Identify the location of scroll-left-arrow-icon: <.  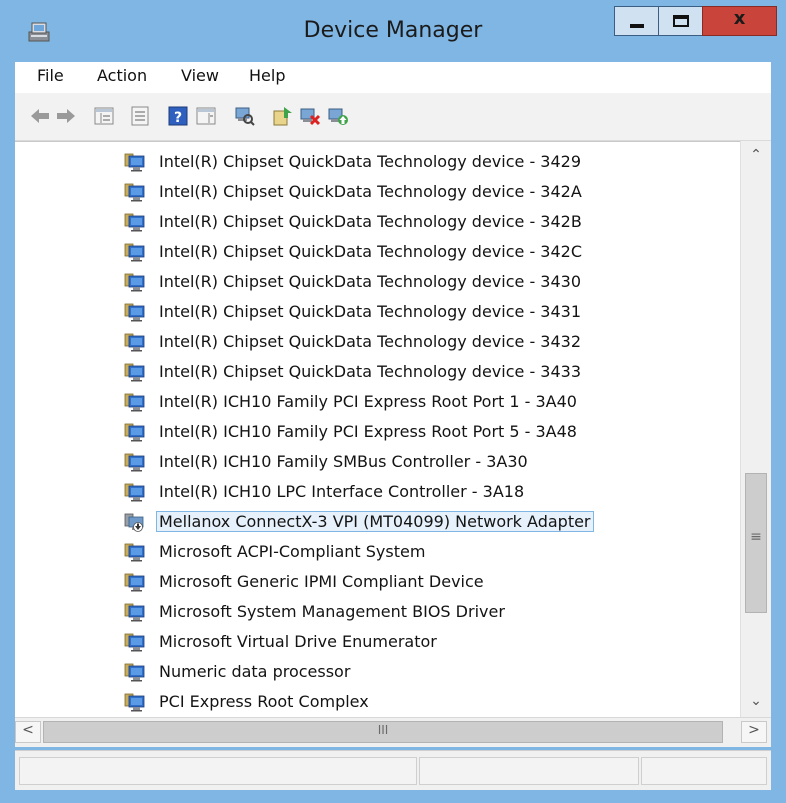
(28, 732).